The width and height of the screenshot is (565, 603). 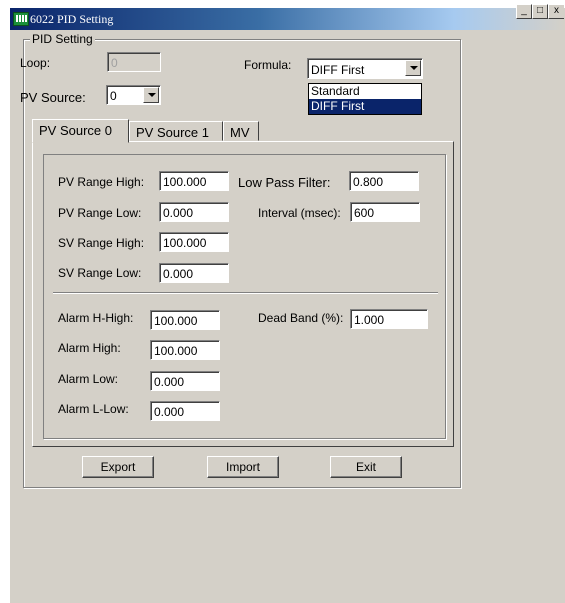 What do you see at coordinates (185, 320) in the screenshot?
I see `alarm-h-high-field: 100.000` at bounding box center [185, 320].